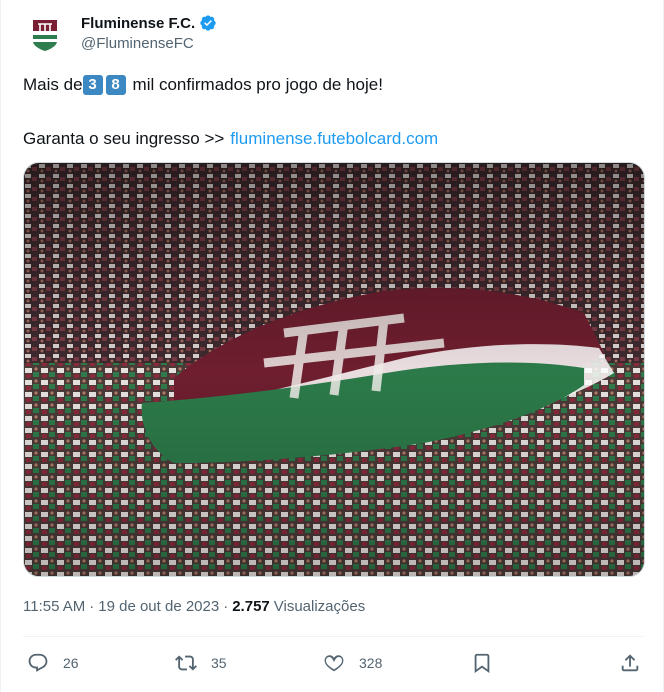 This screenshot has width=664, height=692. I want to click on bookmark-button, so click(482, 663).